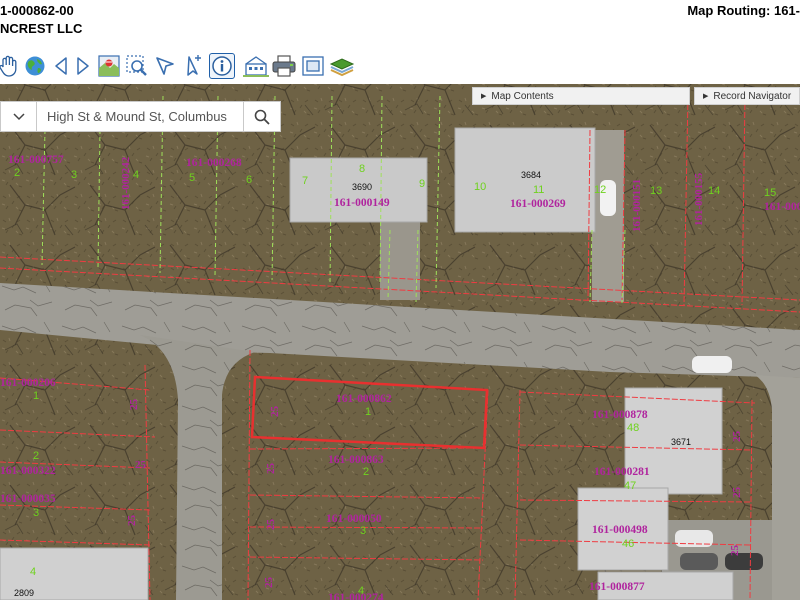 Image resolution: width=800 pixels, height=600 pixels. Describe the element at coordinates (354, 519) in the screenshot. I see `parcel-label-050: 161-000050` at that location.